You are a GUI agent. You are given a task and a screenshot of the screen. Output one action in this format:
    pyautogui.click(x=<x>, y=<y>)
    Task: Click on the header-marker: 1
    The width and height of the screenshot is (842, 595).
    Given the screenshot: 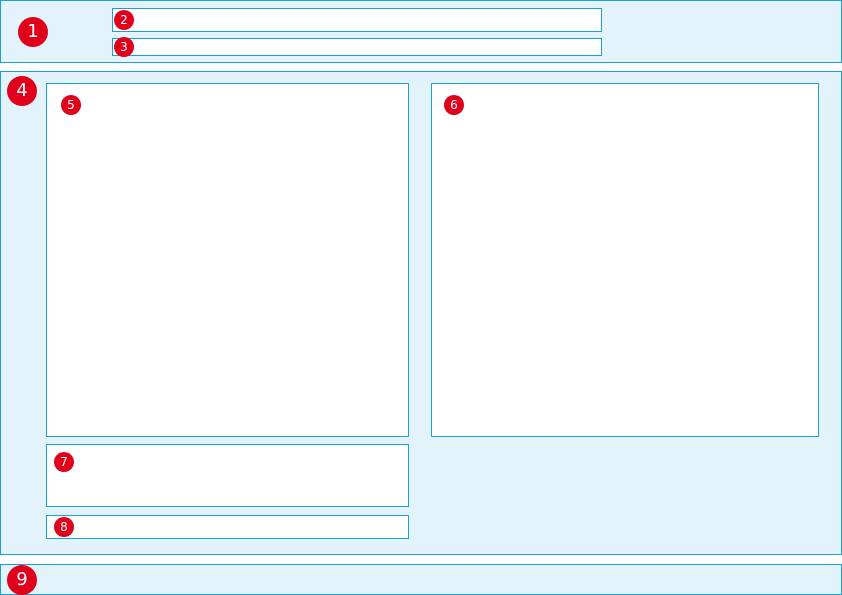 What is the action you would take?
    pyautogui.click(x=33, y=32)
    